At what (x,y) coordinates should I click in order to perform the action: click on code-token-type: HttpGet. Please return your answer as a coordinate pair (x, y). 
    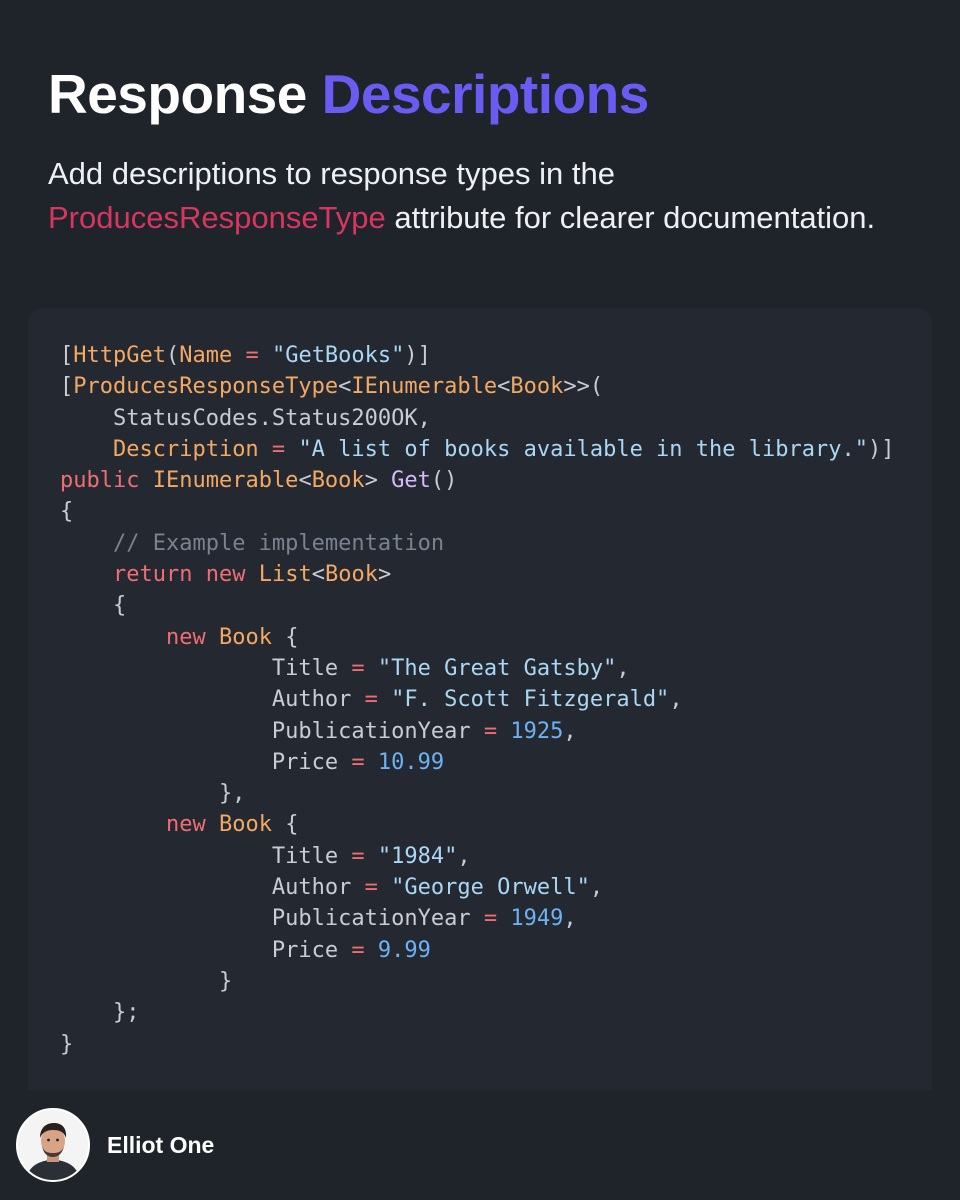
    Looking at the image, I should click on (119, 355).